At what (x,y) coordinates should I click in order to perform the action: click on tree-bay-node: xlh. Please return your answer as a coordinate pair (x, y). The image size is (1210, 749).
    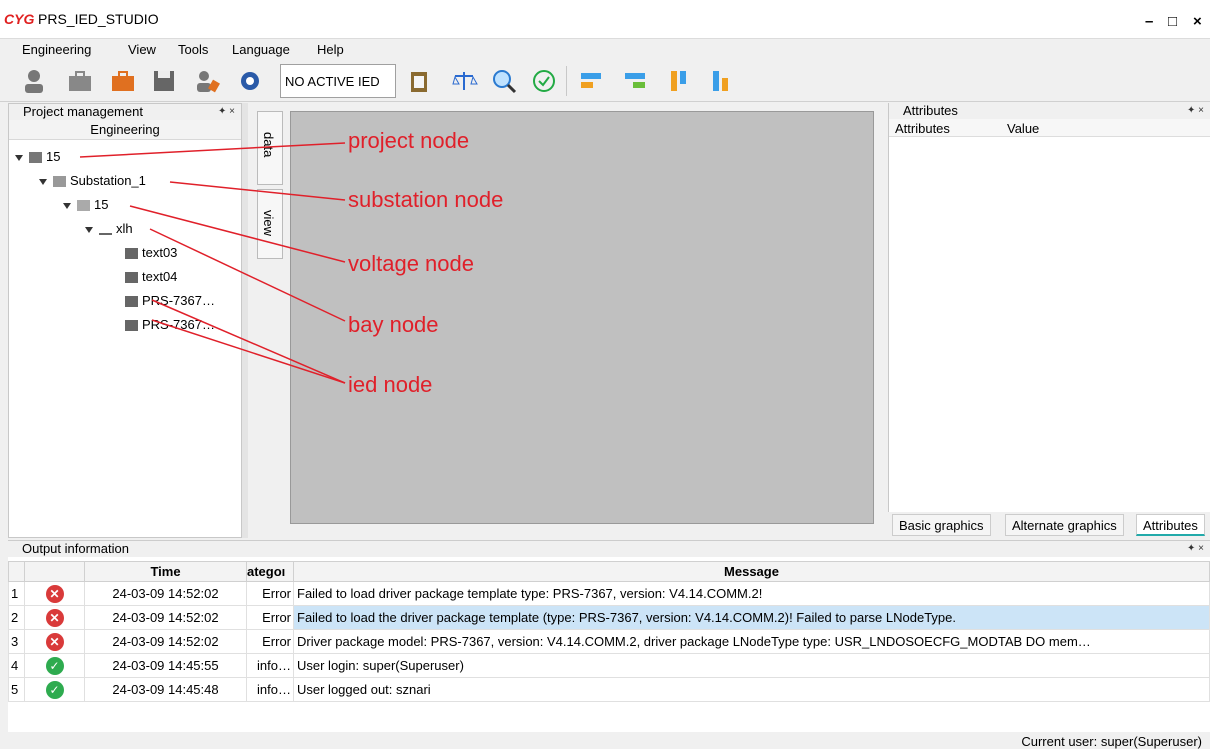
    Looking at the image, I should click on (109, 229).